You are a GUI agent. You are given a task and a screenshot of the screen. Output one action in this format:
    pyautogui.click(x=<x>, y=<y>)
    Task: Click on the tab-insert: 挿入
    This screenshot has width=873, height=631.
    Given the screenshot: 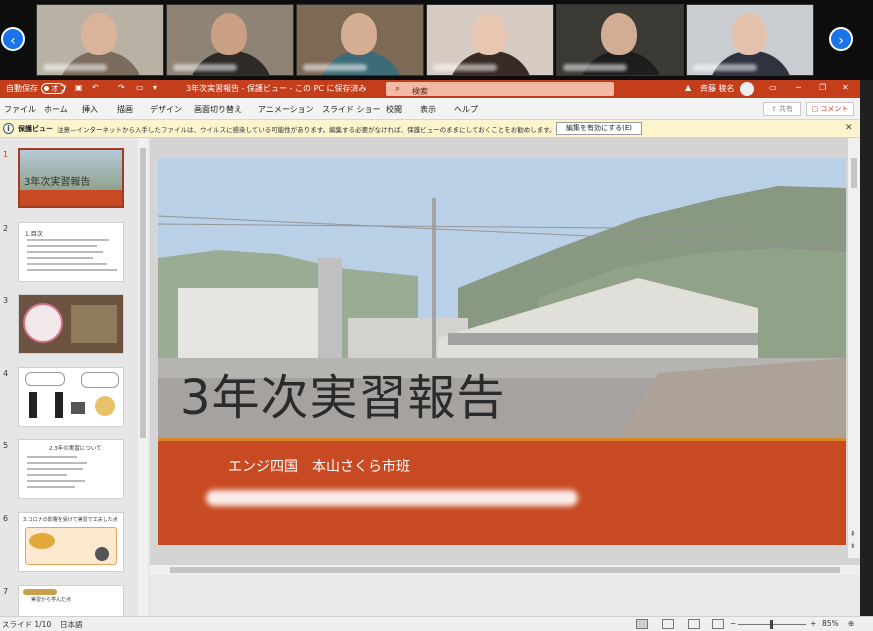 What is the action you would take?
    pyautogui.click(x=90, y=109)
    